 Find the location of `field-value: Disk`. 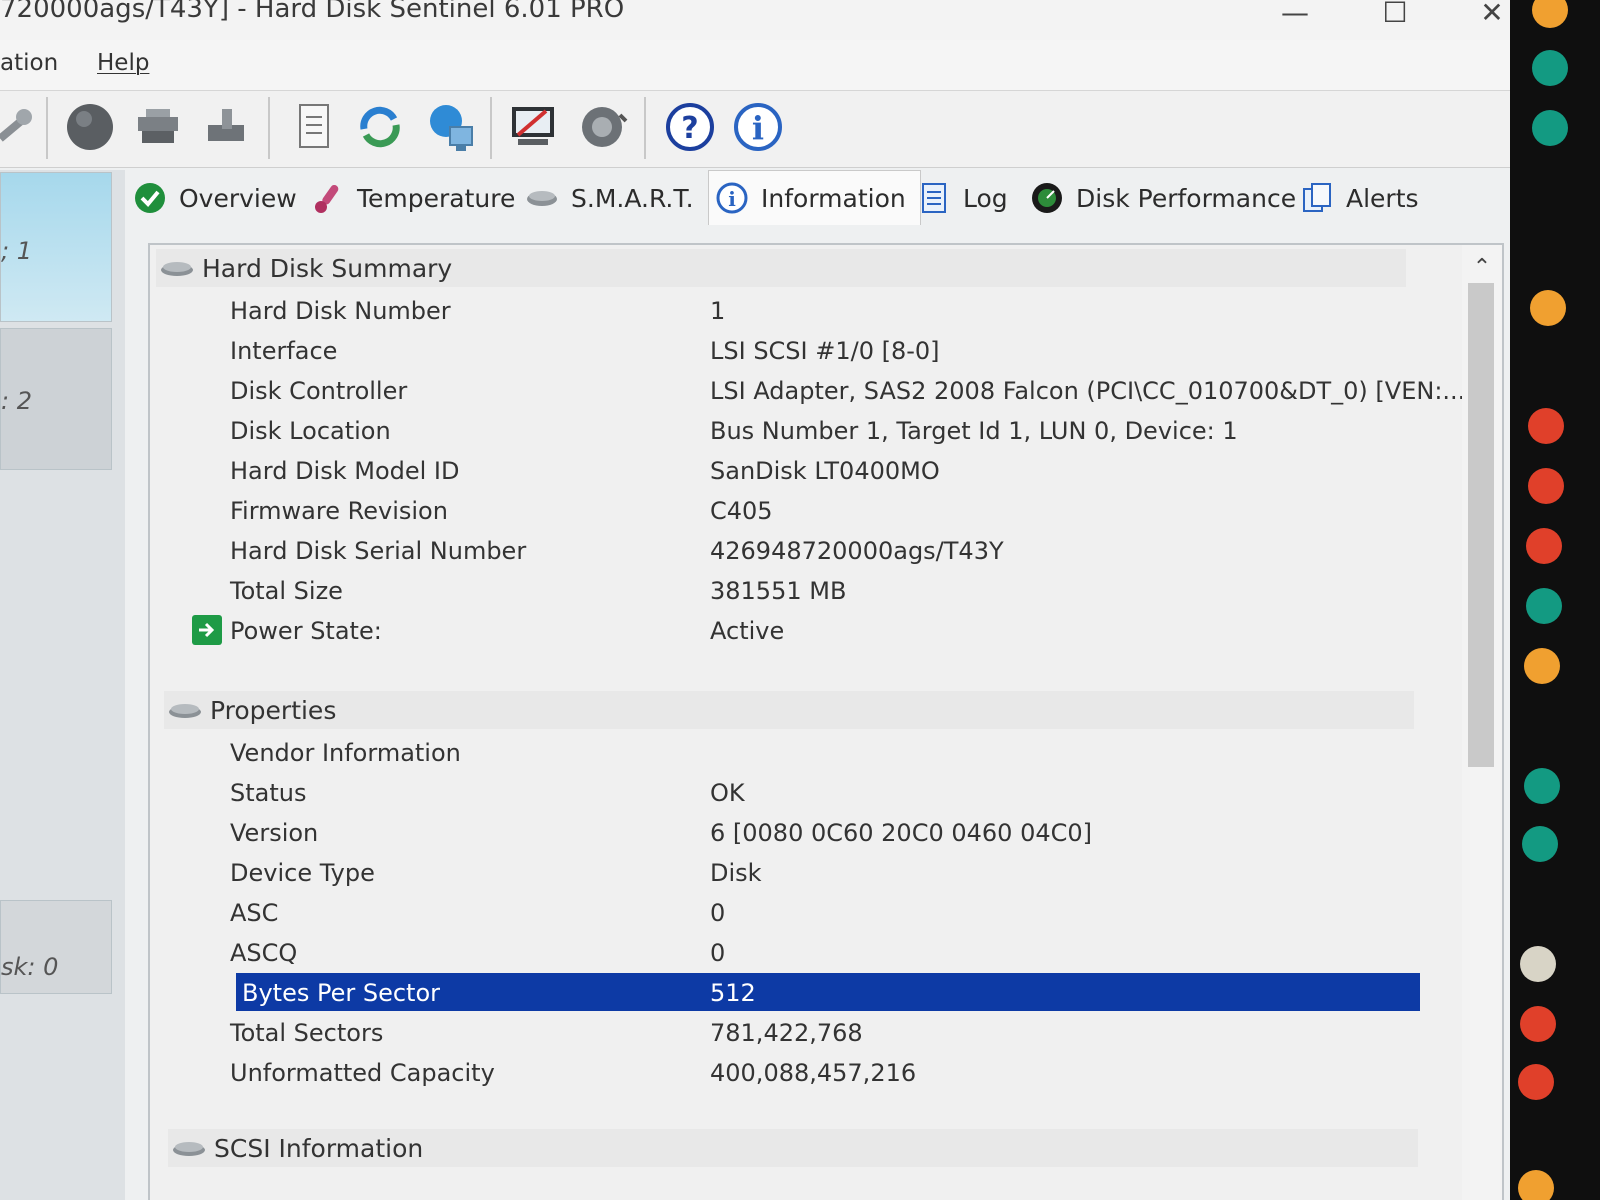

field-value: Disk is located at coordinates (736, 873).